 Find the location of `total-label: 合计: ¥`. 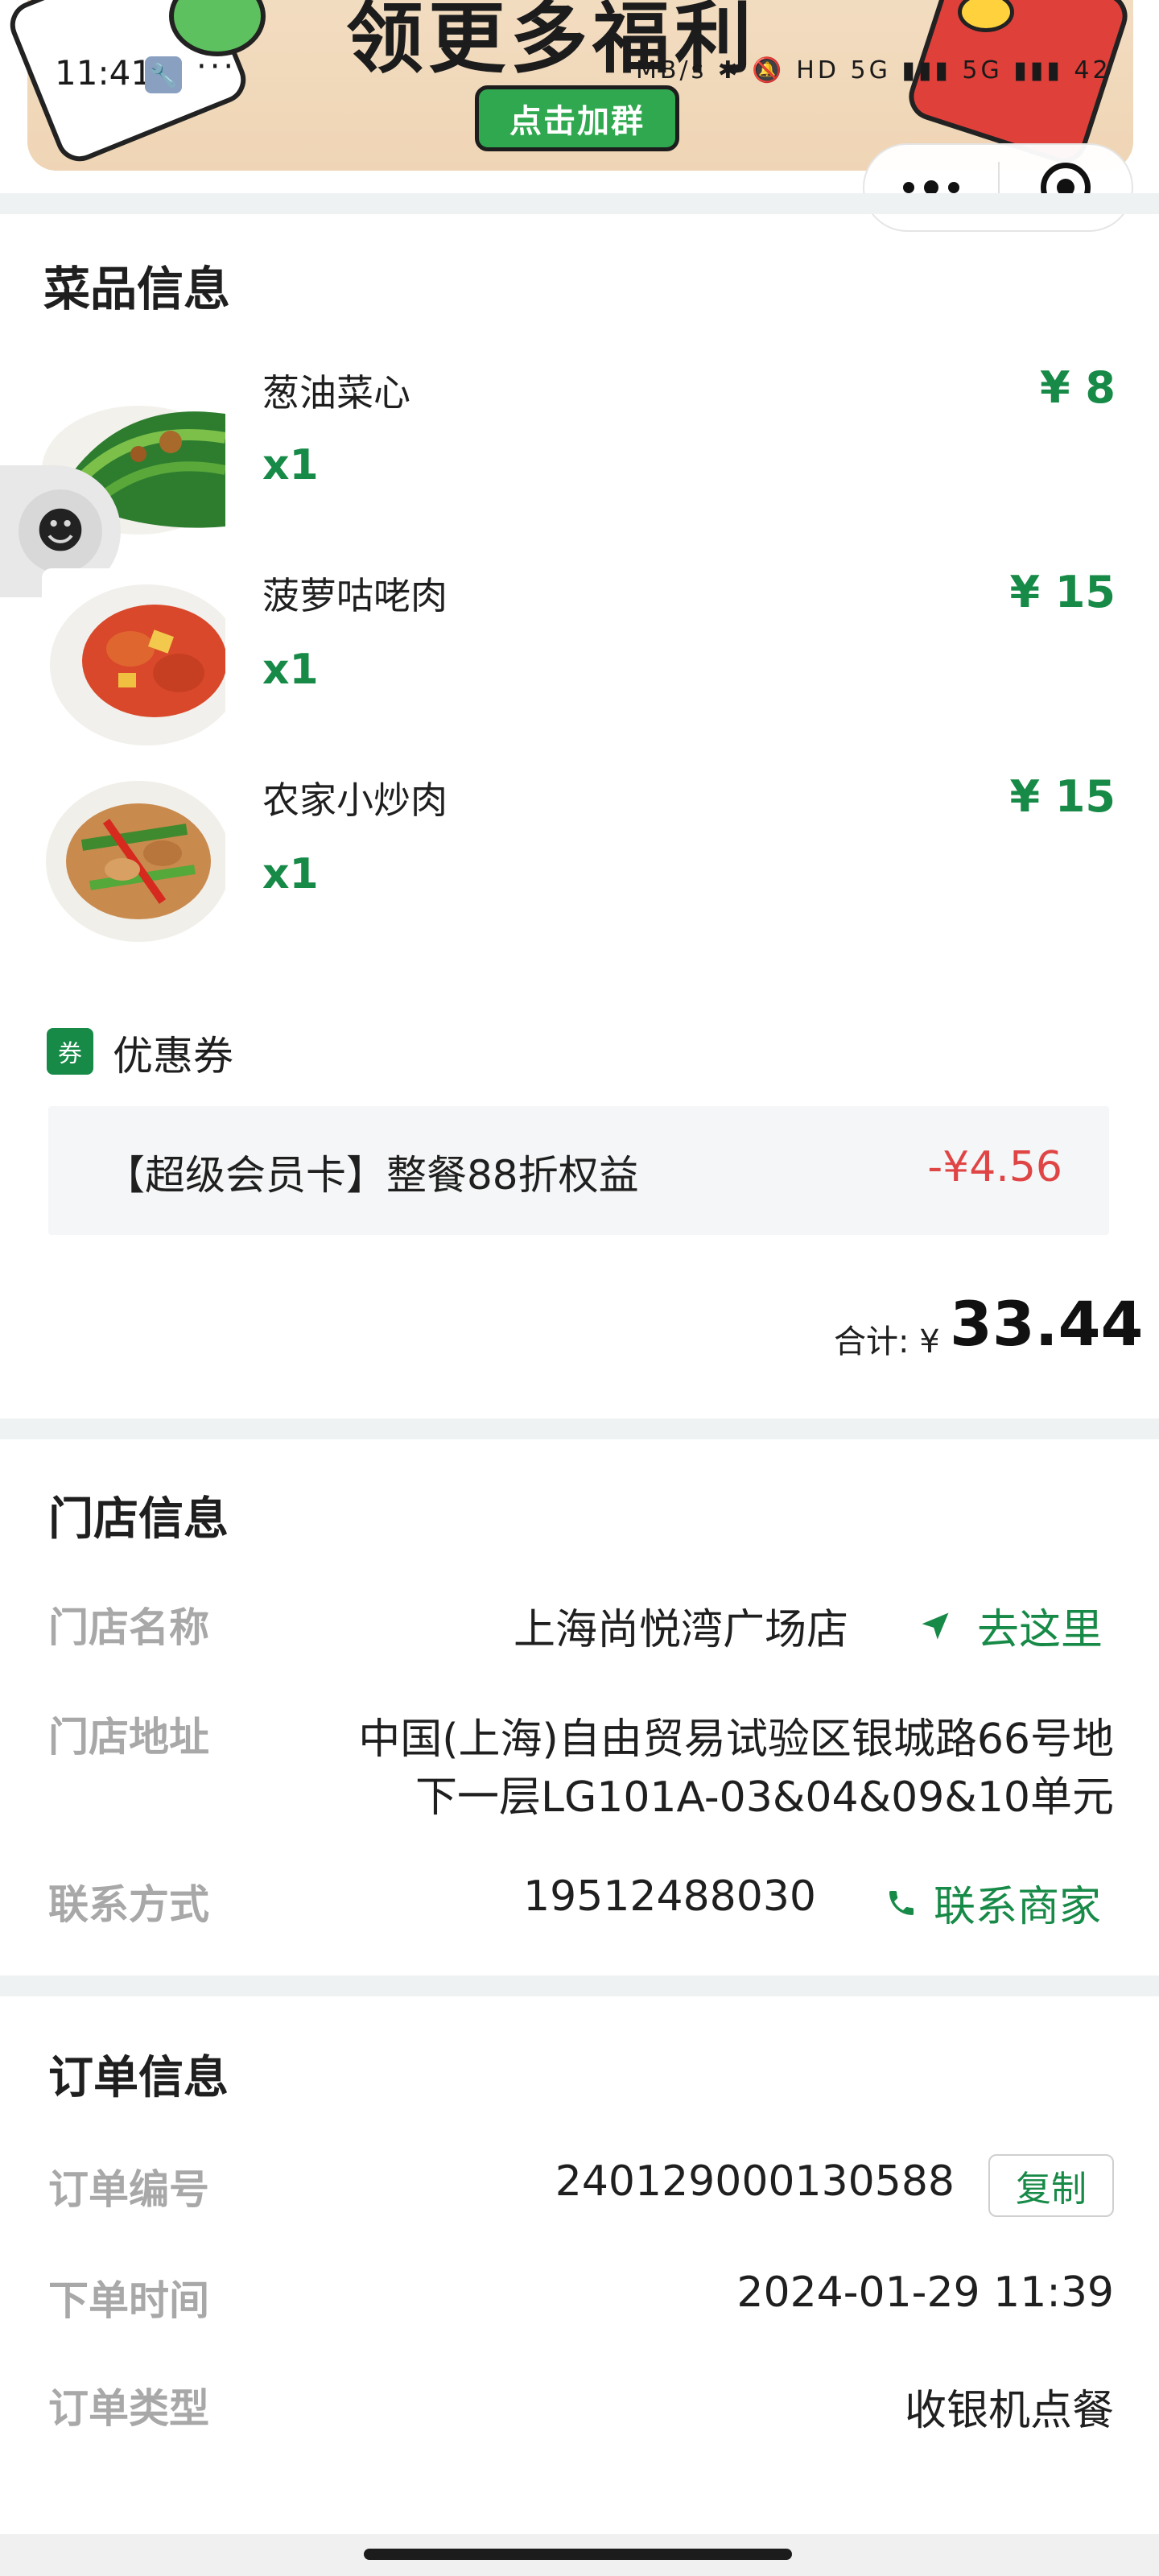

total-label: 合计: ¥ is located at coordinates (887, 1341).